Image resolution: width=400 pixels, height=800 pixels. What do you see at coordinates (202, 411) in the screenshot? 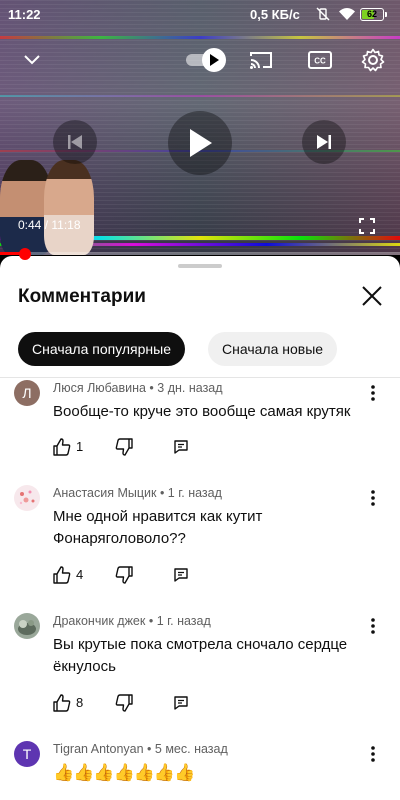
I see `comment-text: Вообще-то круче это вообще самая крутяк` at bounding box center [202, 411].